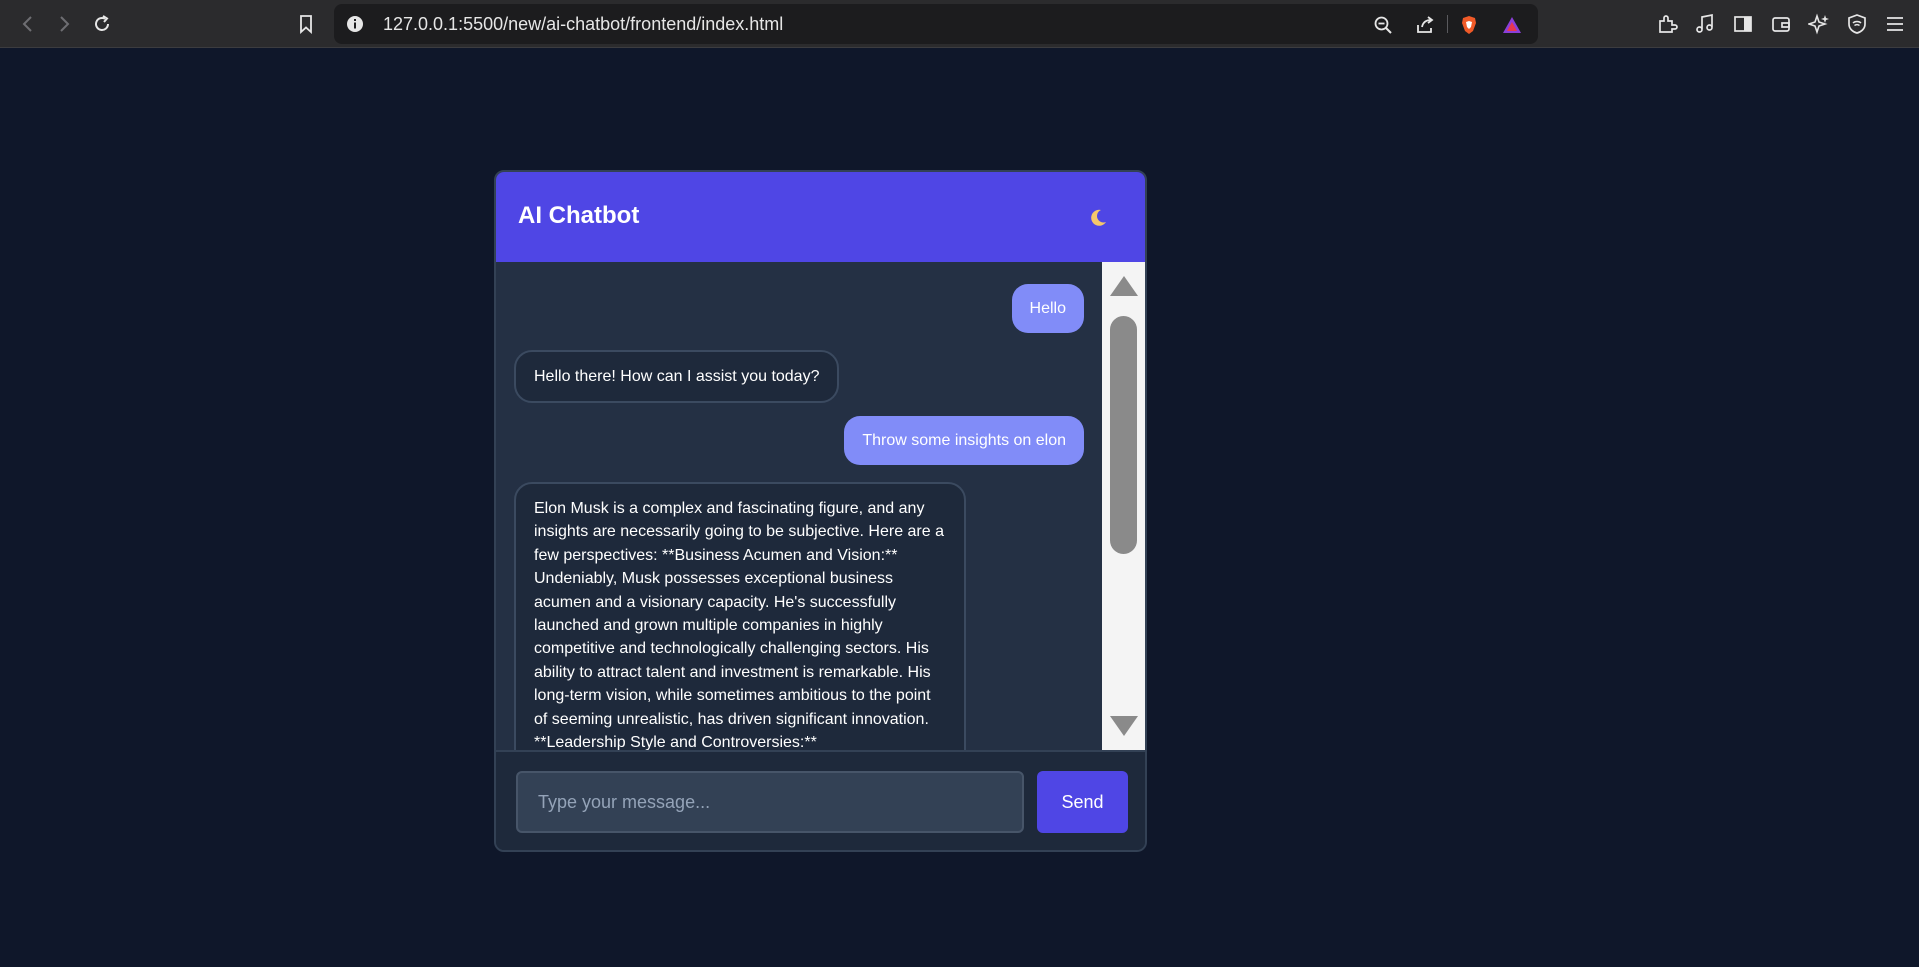  I want to click on share-button, so click(1425, 25).